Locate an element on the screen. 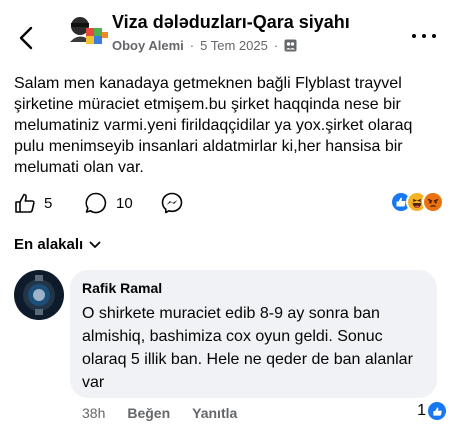 The width and height of the screenshot is (450, 428). chevron-left-icon is located at coordinates (26, 38).